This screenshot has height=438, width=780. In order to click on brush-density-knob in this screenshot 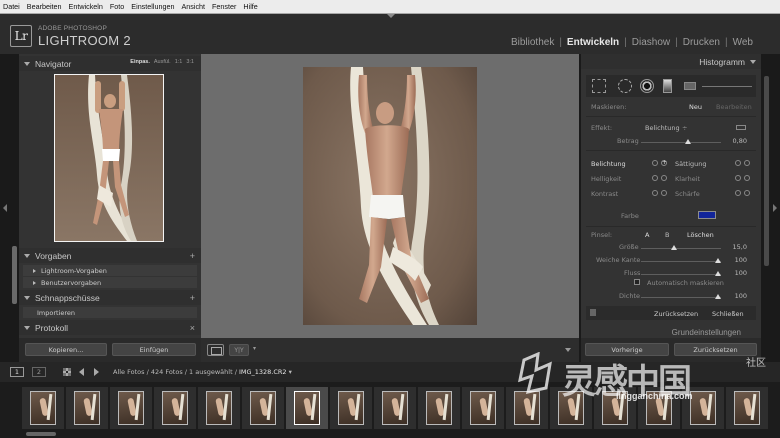, I will do `click(718, 296)`.